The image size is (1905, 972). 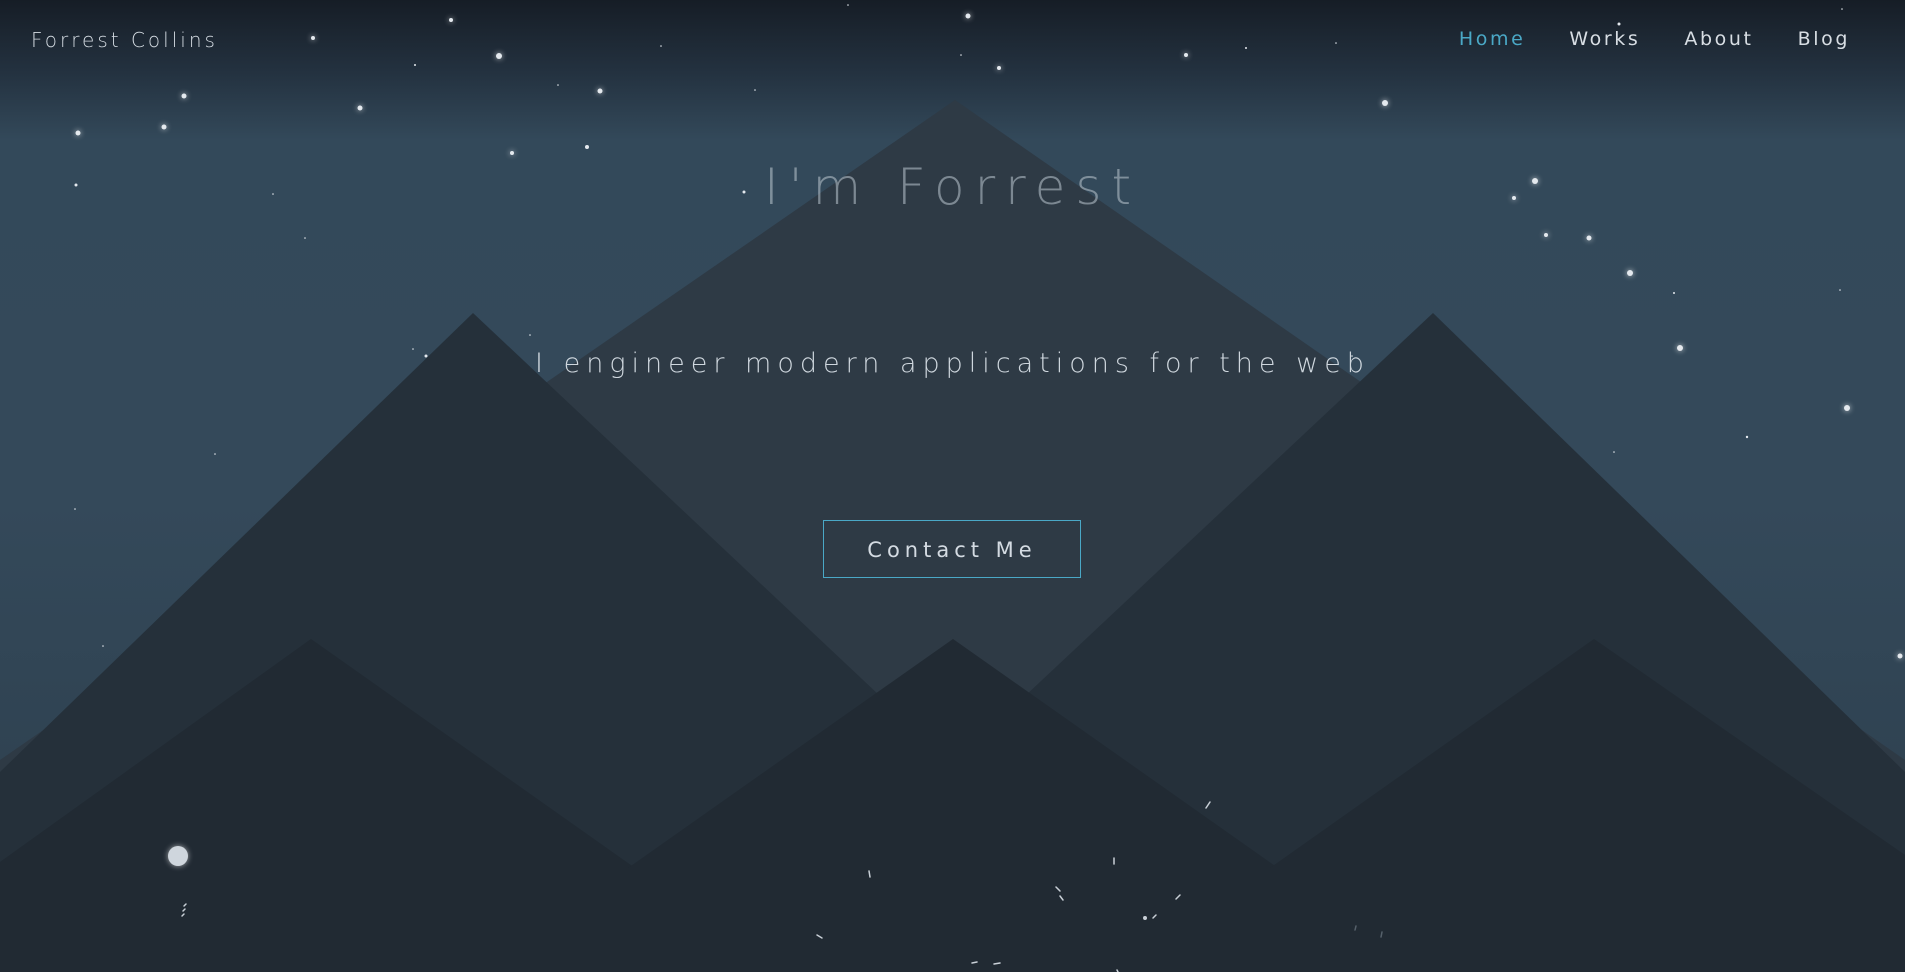 I want to click on nav-blog: Blog, so click(x=1824, y=39).